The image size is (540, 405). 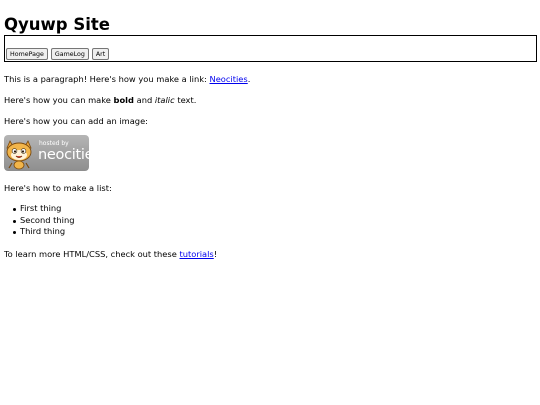 I want to click on navbar: HomePage GameLog Art, so click(x=270, y=48).